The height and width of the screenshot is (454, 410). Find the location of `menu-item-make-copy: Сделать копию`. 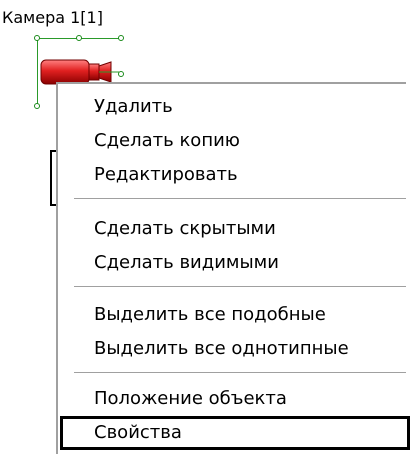

menu-item-make-copy: Сделать копию is located at coordinates (232, 141).